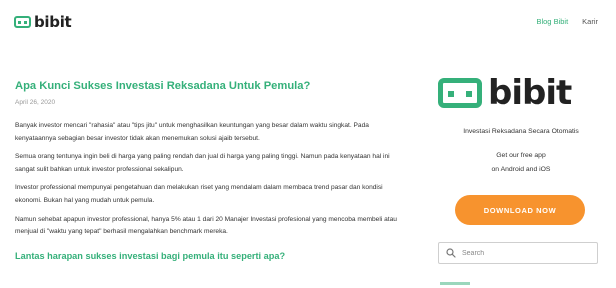  Describe the element at coordinates (35, 102) in the screenshot. I see `article-date: April 26, 2020` at that location.